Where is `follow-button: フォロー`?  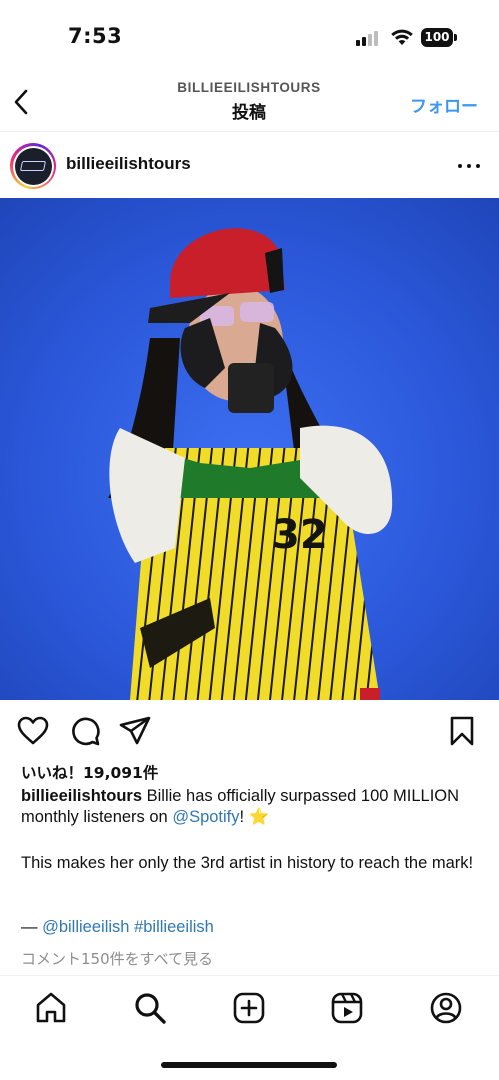 follow-button: フォロー is located at coordinates (444, 104).